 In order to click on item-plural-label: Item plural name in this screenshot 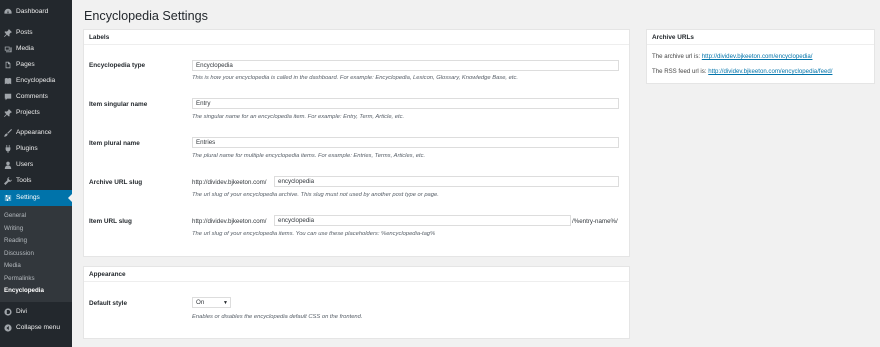, I will do `click(114, 143)`.